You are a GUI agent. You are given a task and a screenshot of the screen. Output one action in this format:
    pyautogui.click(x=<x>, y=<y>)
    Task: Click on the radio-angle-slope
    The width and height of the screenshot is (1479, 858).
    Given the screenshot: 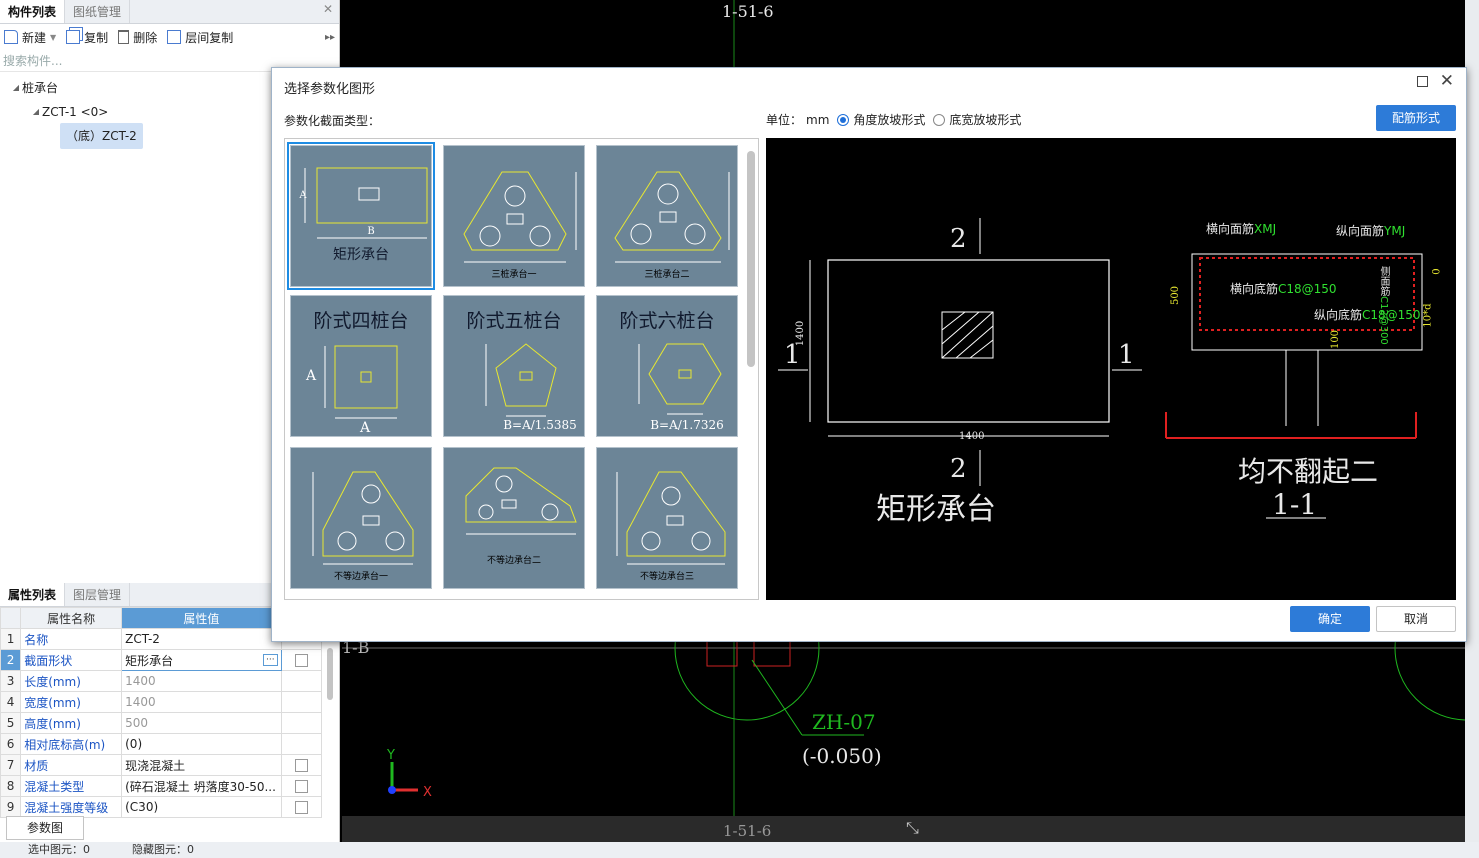 What is the action you would take?
    pyautogui.click(x=843, y=119)
    